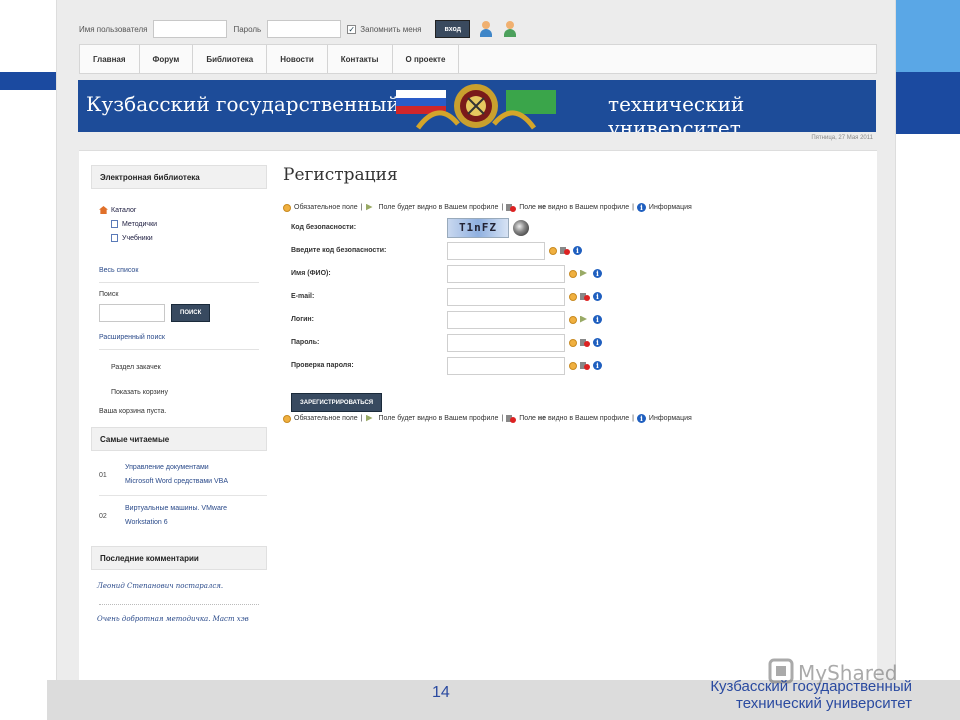 The height and width of the screenshot is (720, 960). I want to click on item-number: 01, so click(103, 475).